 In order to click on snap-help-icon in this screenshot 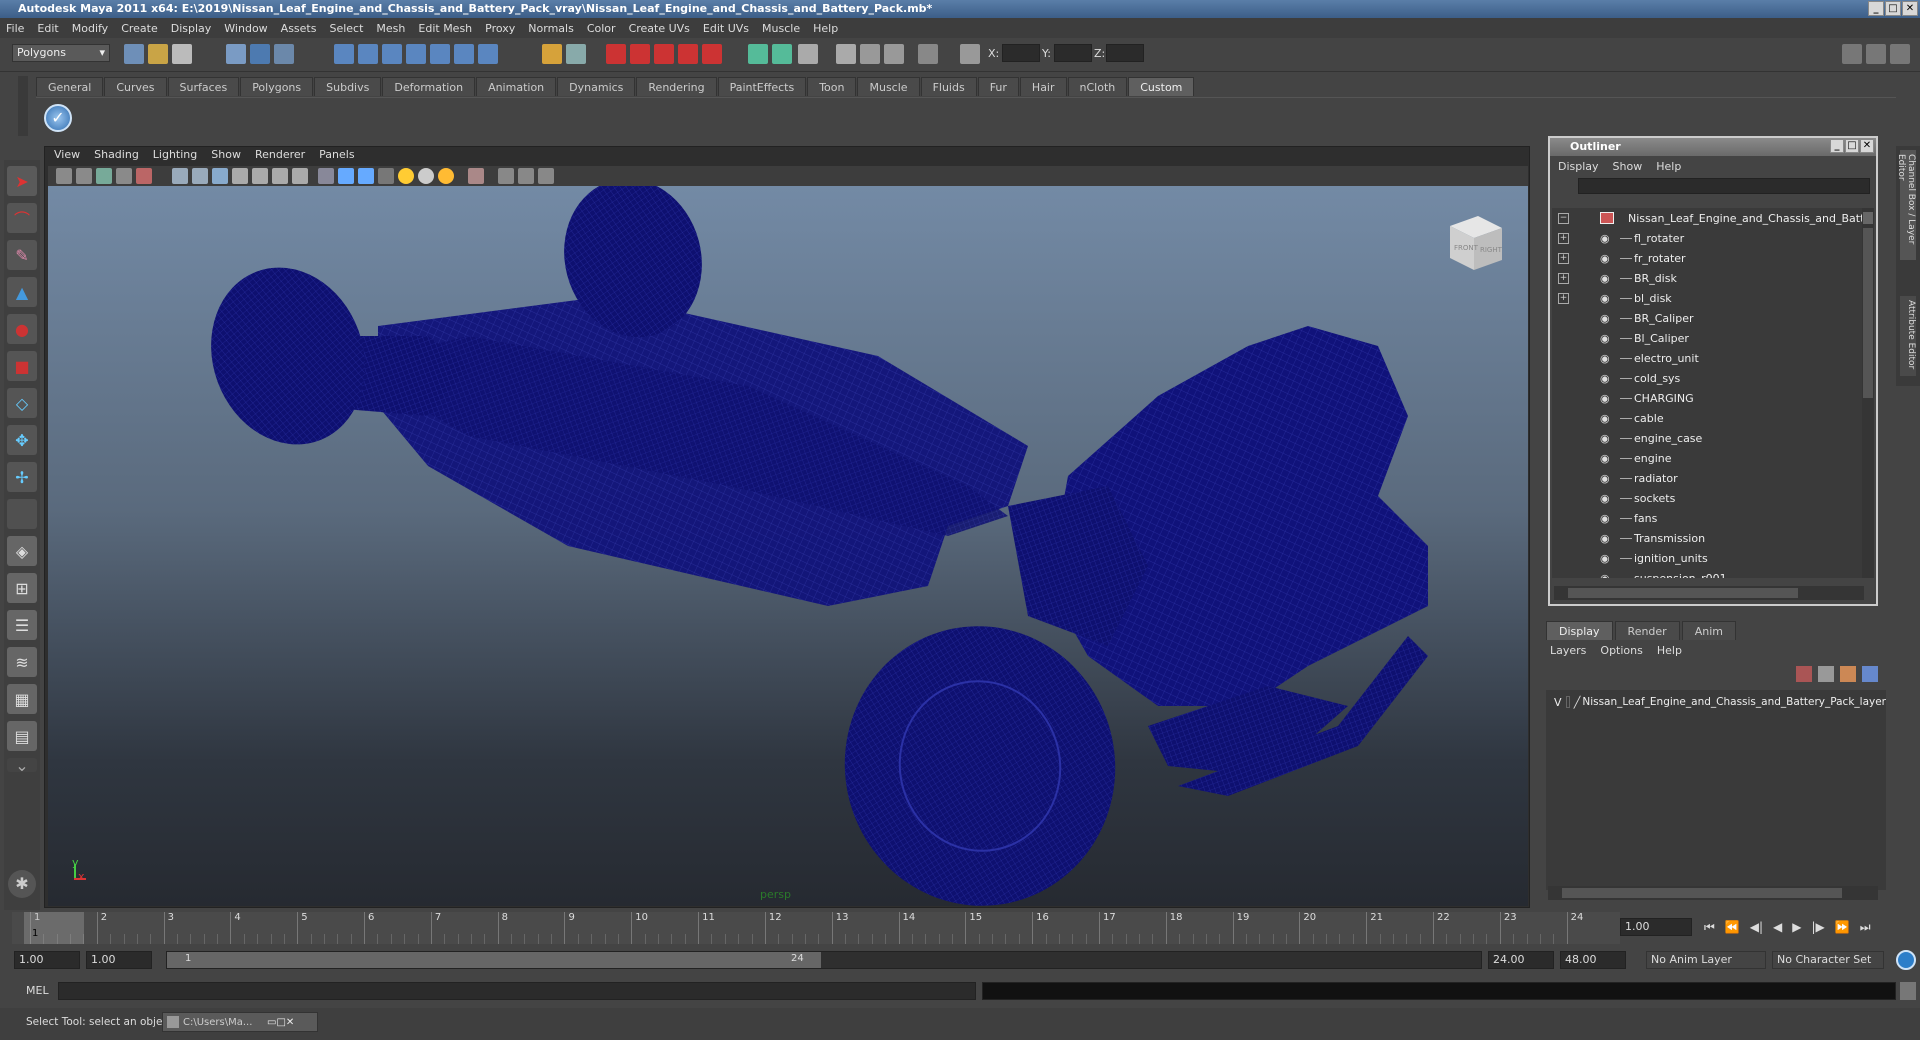, I will do `click(488, 54)`.